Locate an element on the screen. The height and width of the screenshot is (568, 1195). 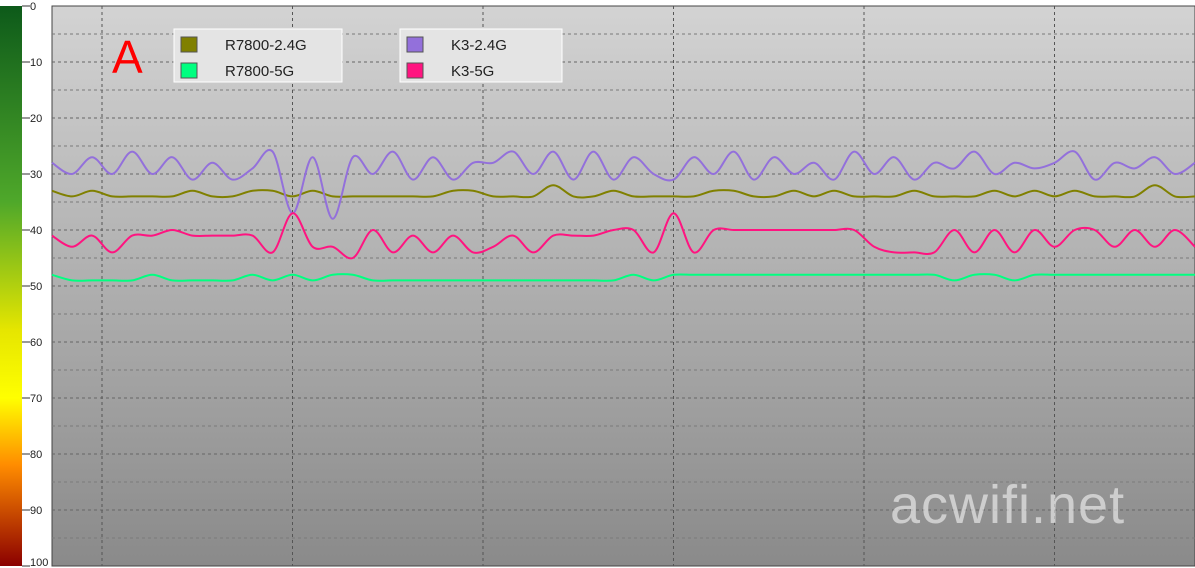
y-tick-label: 50 is located at coordinates (36, 287).